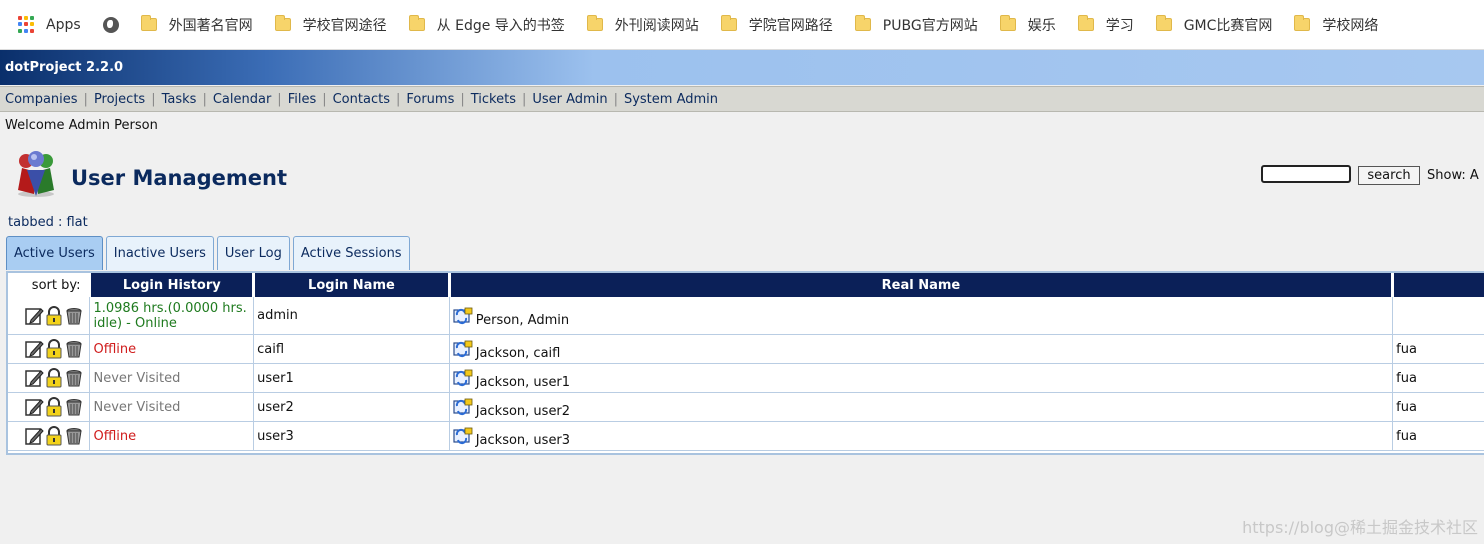 The image size is (1484, 544). I want to click on bookmark-folder: 外刊阅读网站, so click(642, 25).